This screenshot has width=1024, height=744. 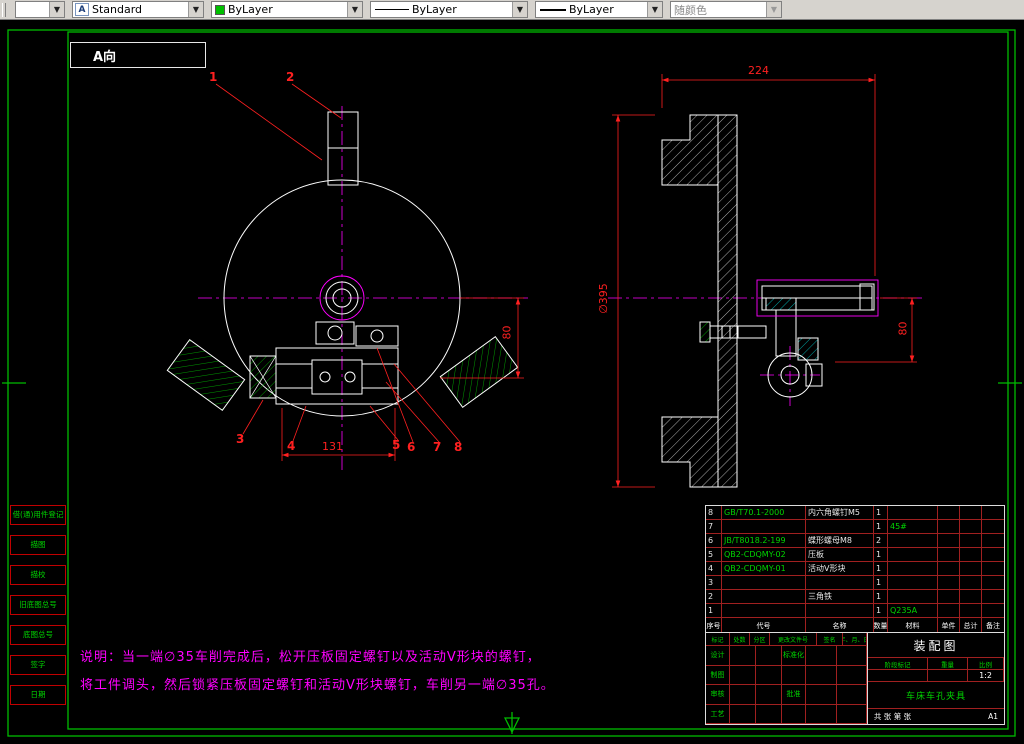 What do you see at coordinates (310, 657) in the screenshot?
I see `note-line-1: 说明：当一端∅35车削完成后，松开压板固定螺钉以及活动V形块的螺钉，` at bounding box center [310, 657].